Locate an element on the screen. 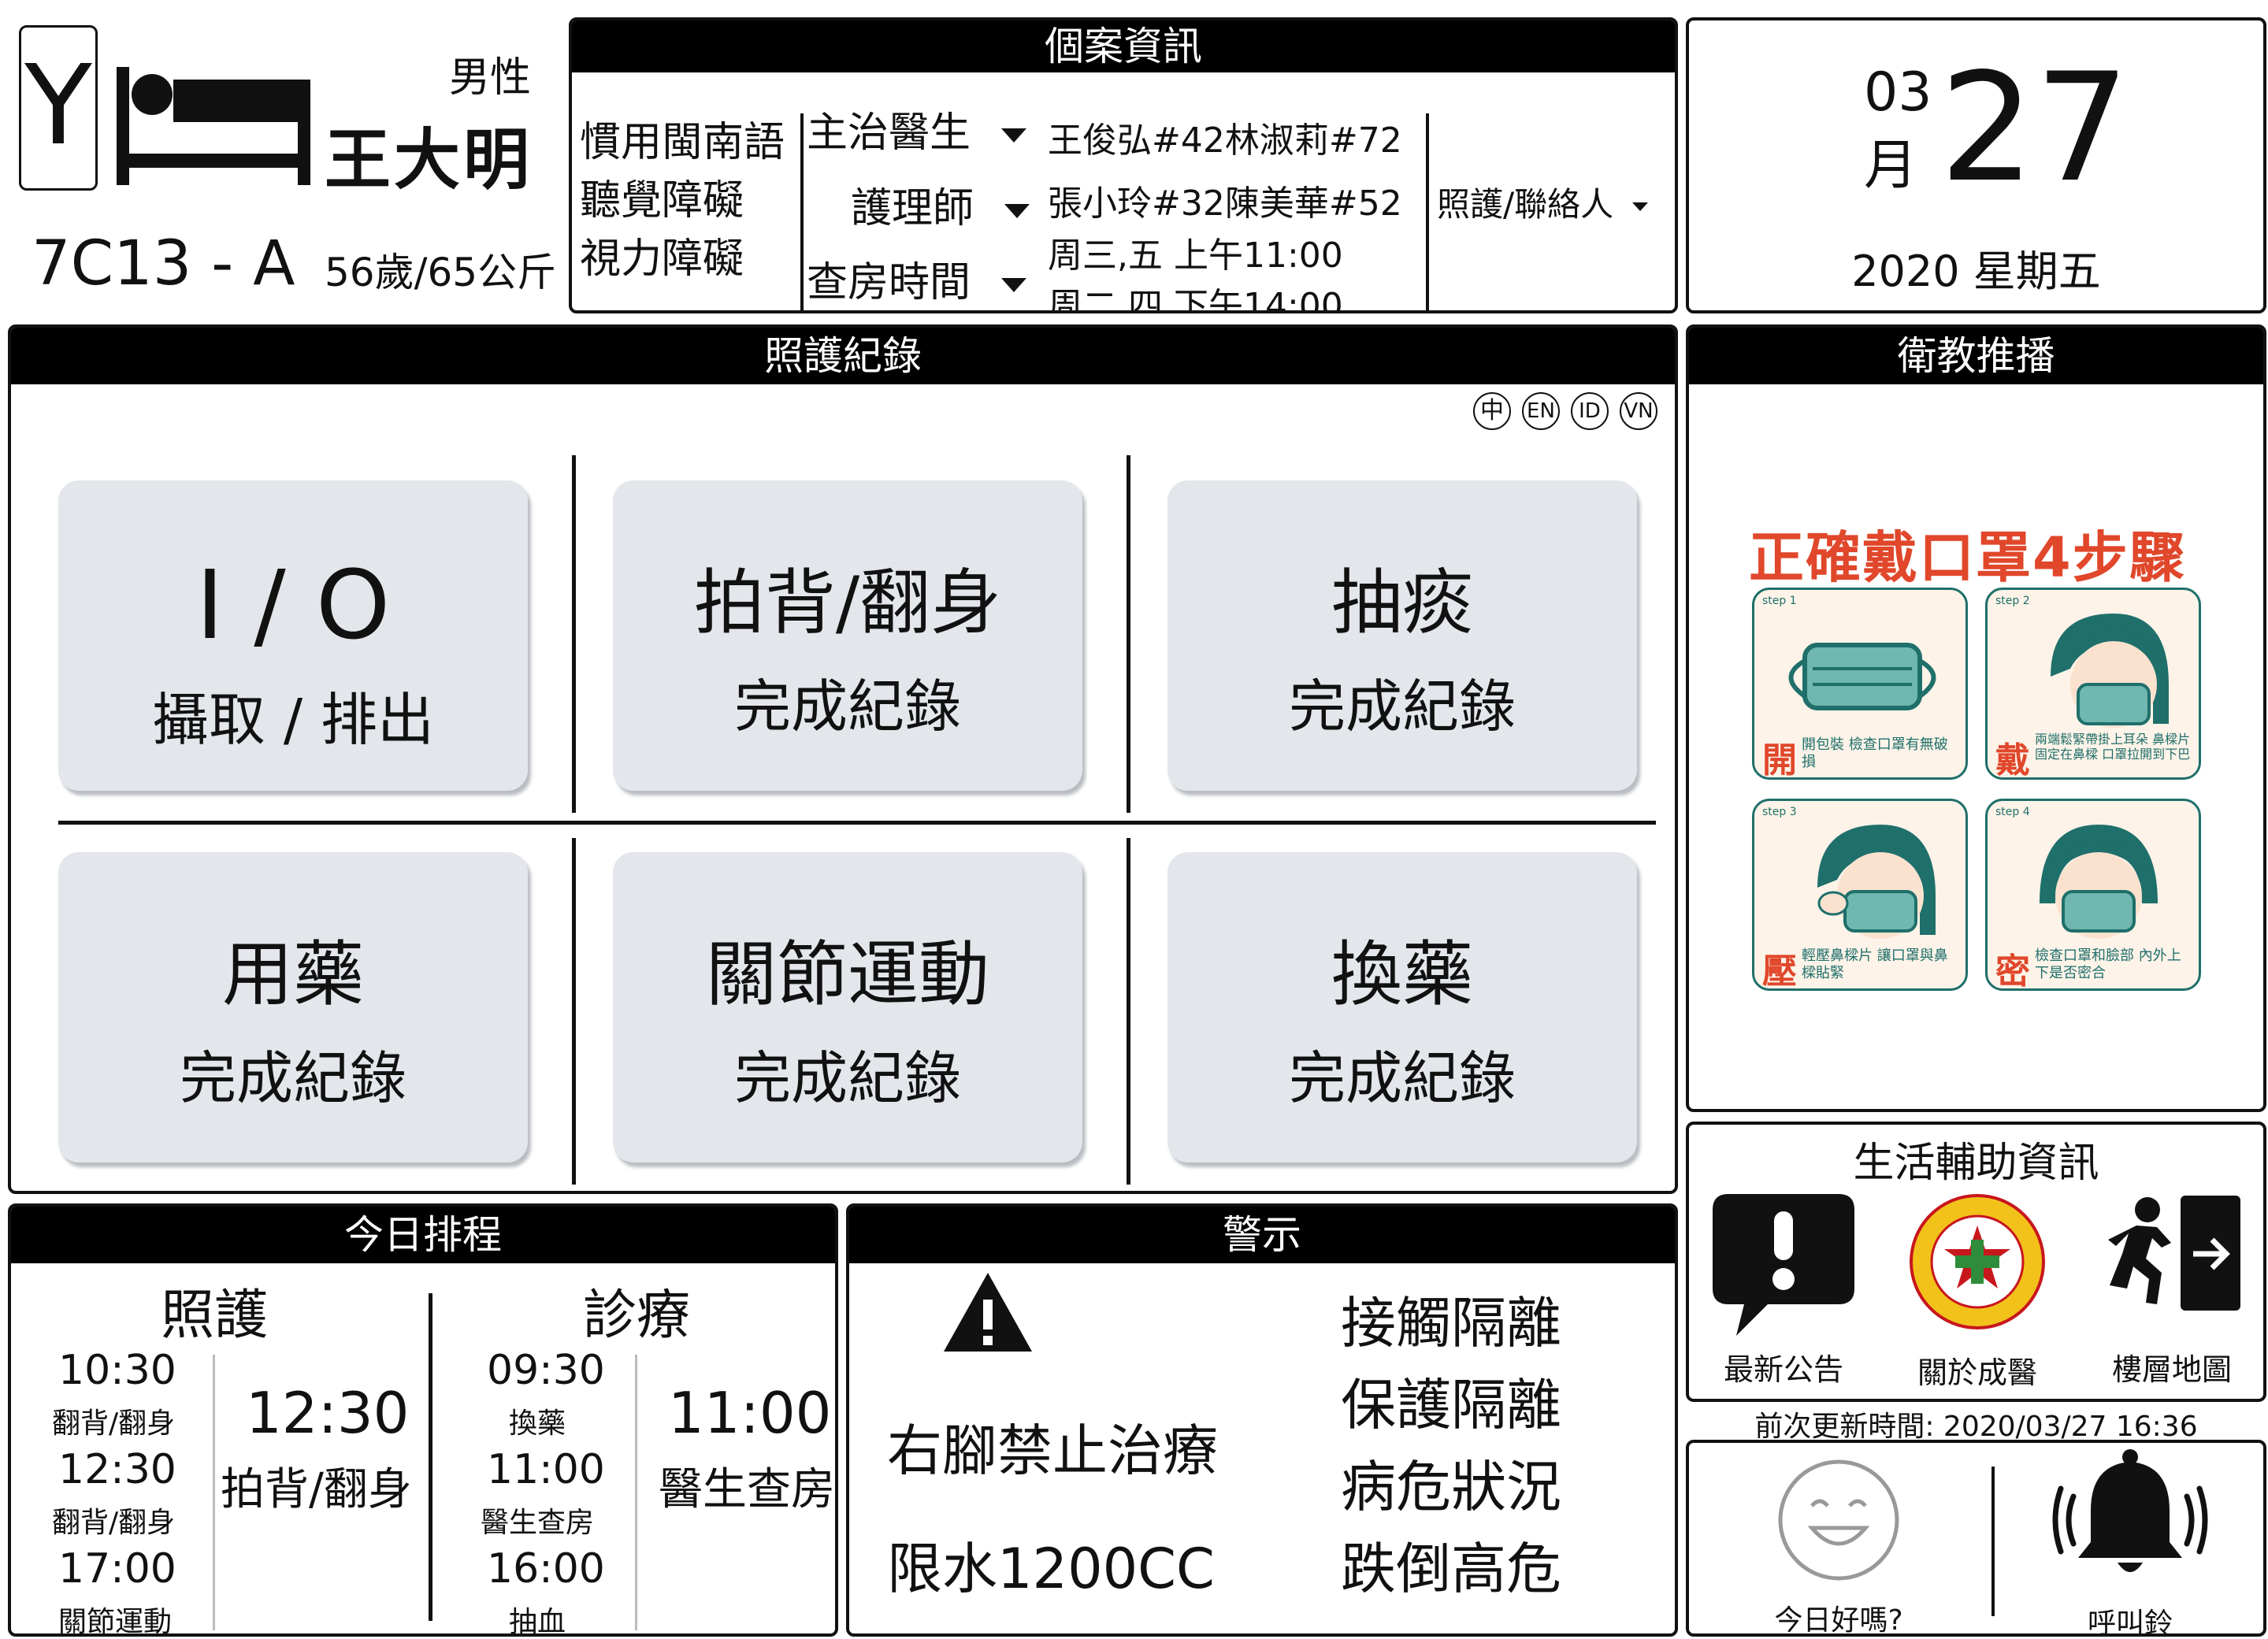 The image size is (2268, 1639). step-badge: step 3 is located at coordinates (1779, 812).